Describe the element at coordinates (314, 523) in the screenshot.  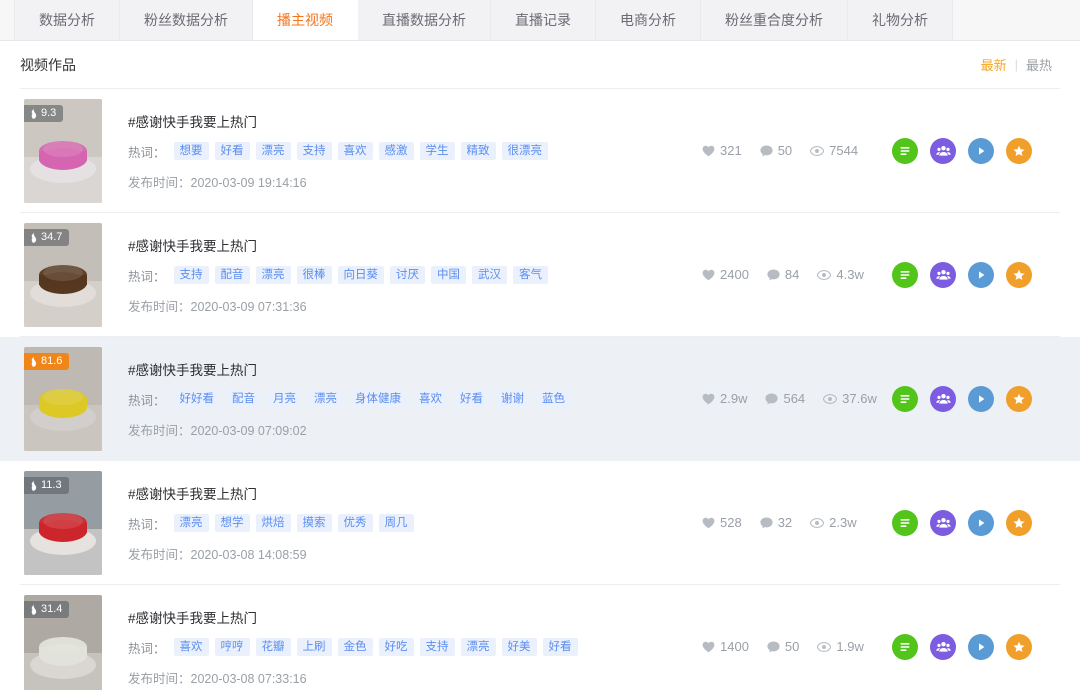
I see `hot-word-tag: 摸索` at that location.